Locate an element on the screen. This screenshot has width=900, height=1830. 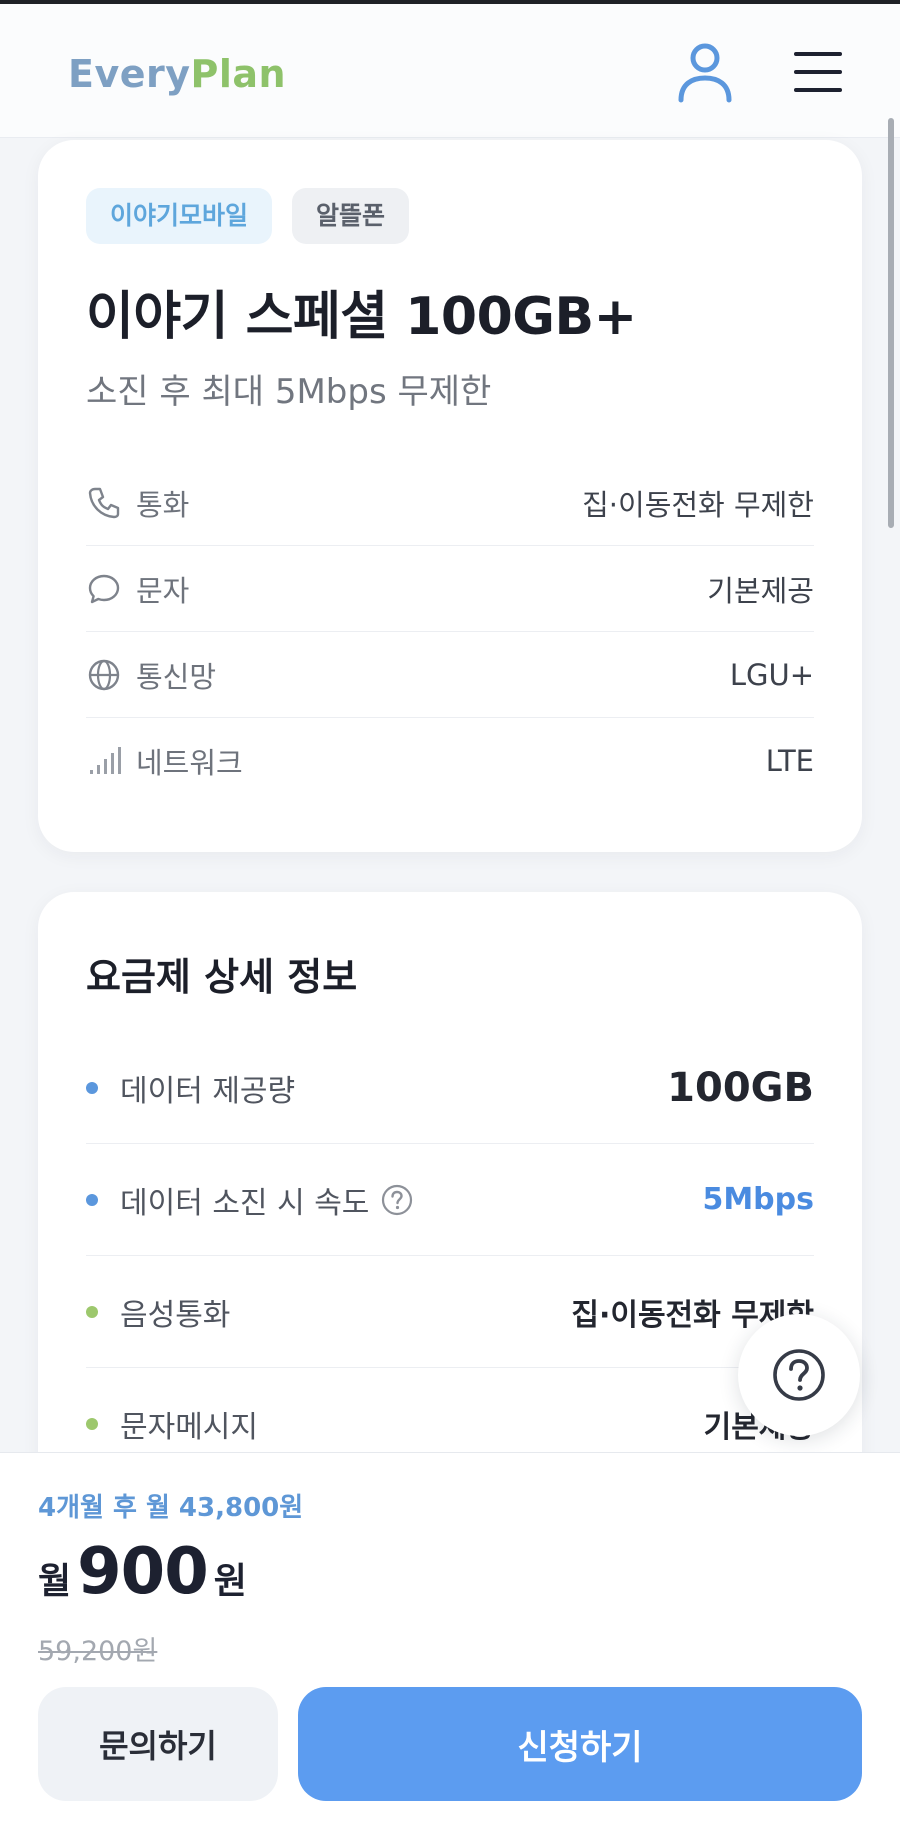
spec-row-call: 통화 집·이동전화 무제한 is located at coordinates (450, 503).